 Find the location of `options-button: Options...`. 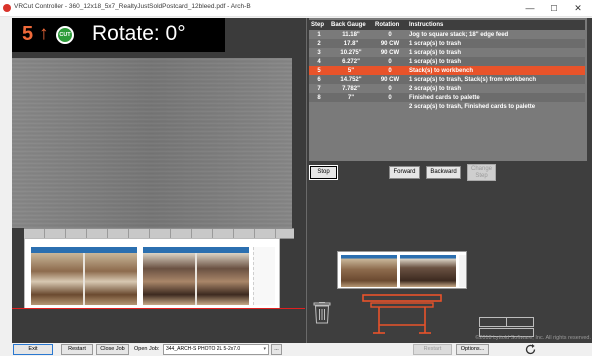

options-button: Options... is located at coordinates (472, 349).